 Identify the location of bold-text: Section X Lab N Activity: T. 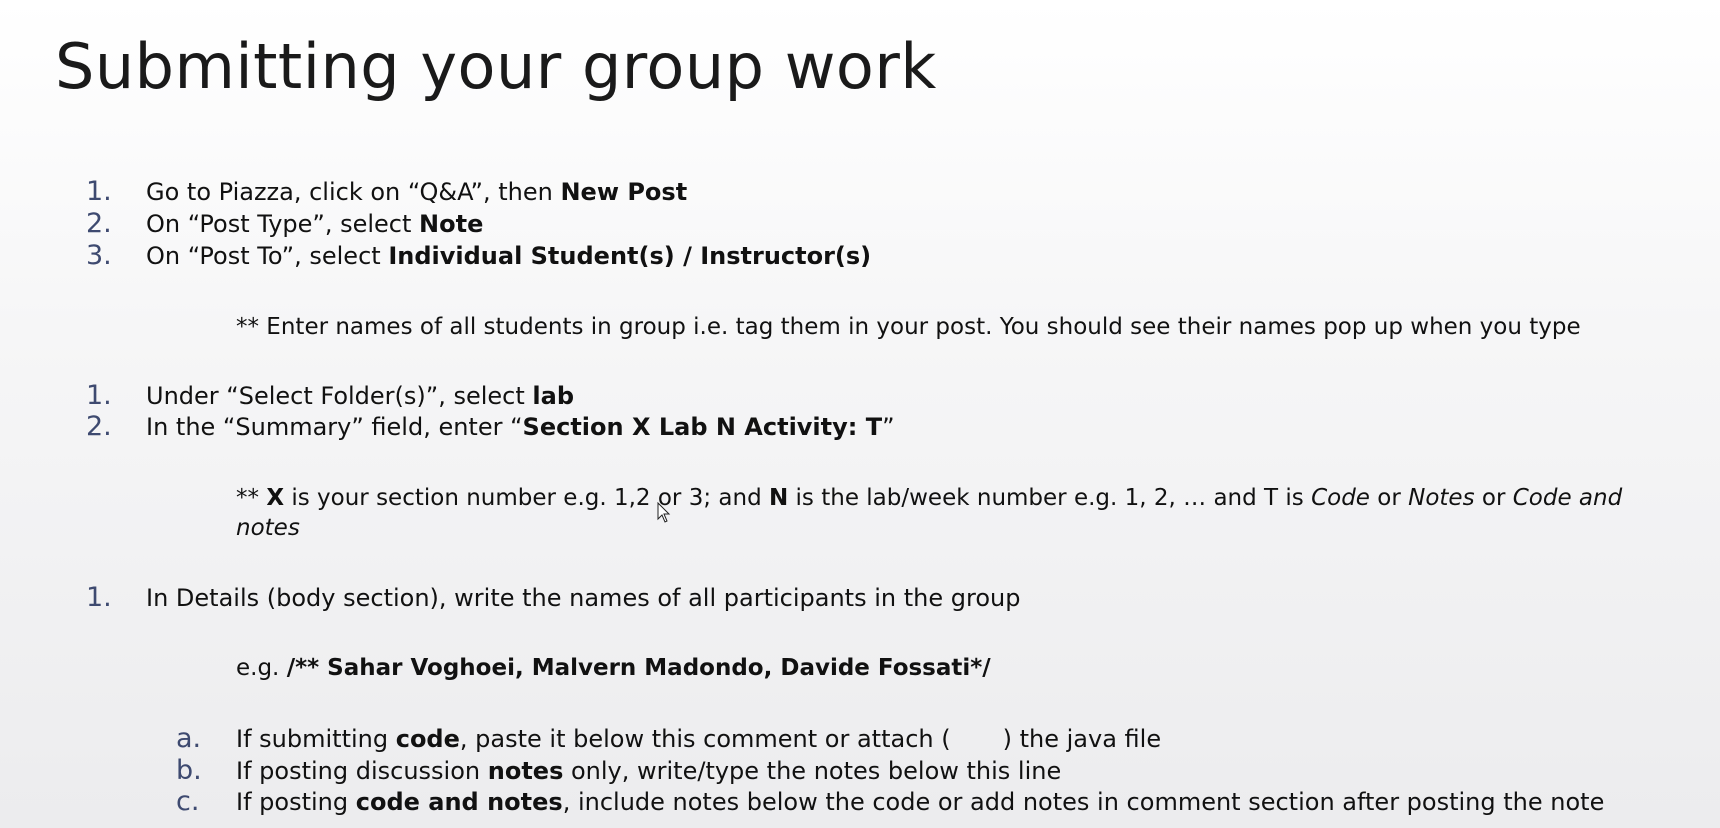
(702, 427).